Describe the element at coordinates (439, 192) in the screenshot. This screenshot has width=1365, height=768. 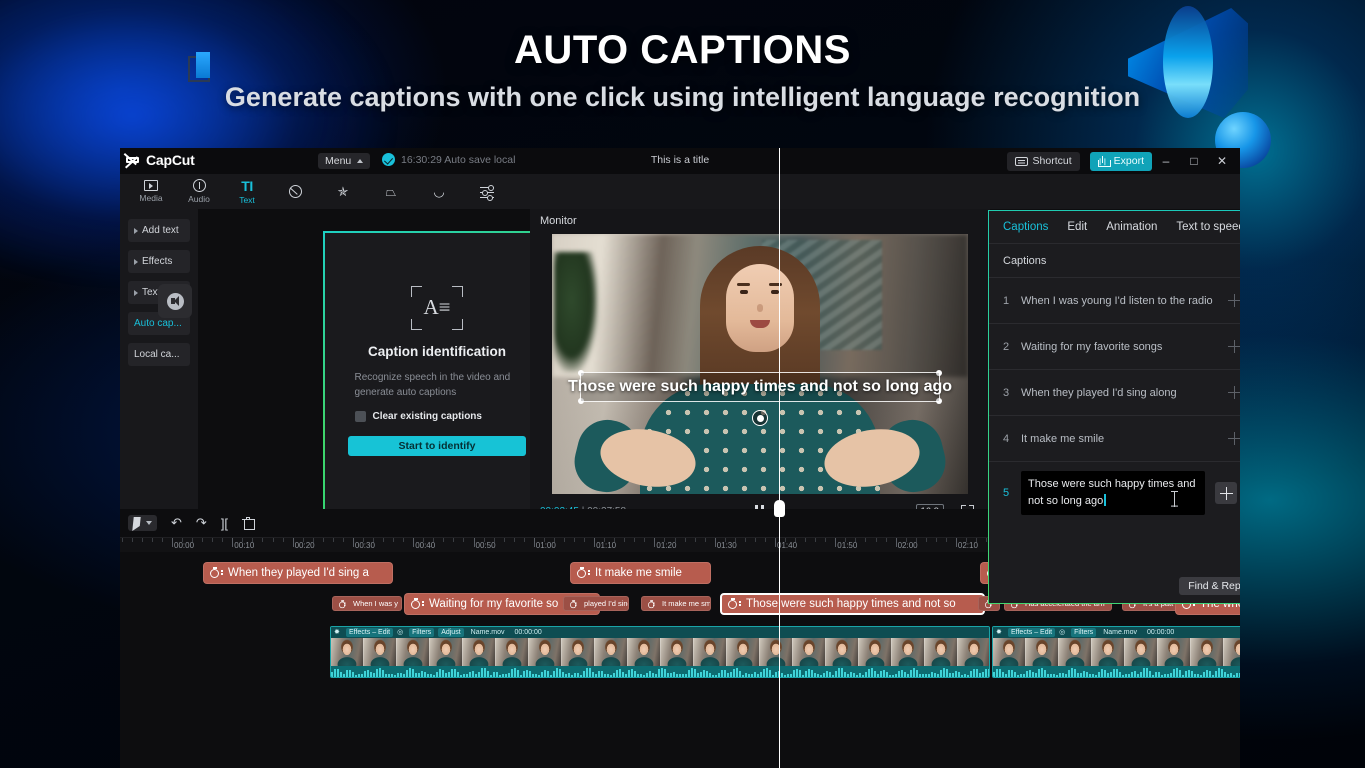
I see `tab-filters: ◡` at that location.